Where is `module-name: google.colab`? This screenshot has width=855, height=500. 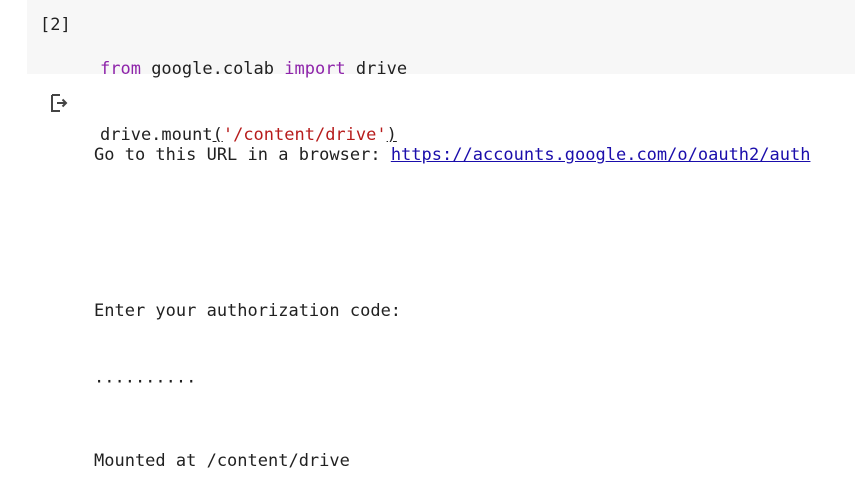 module-name: google.colab is located at coordinates (212, 69).